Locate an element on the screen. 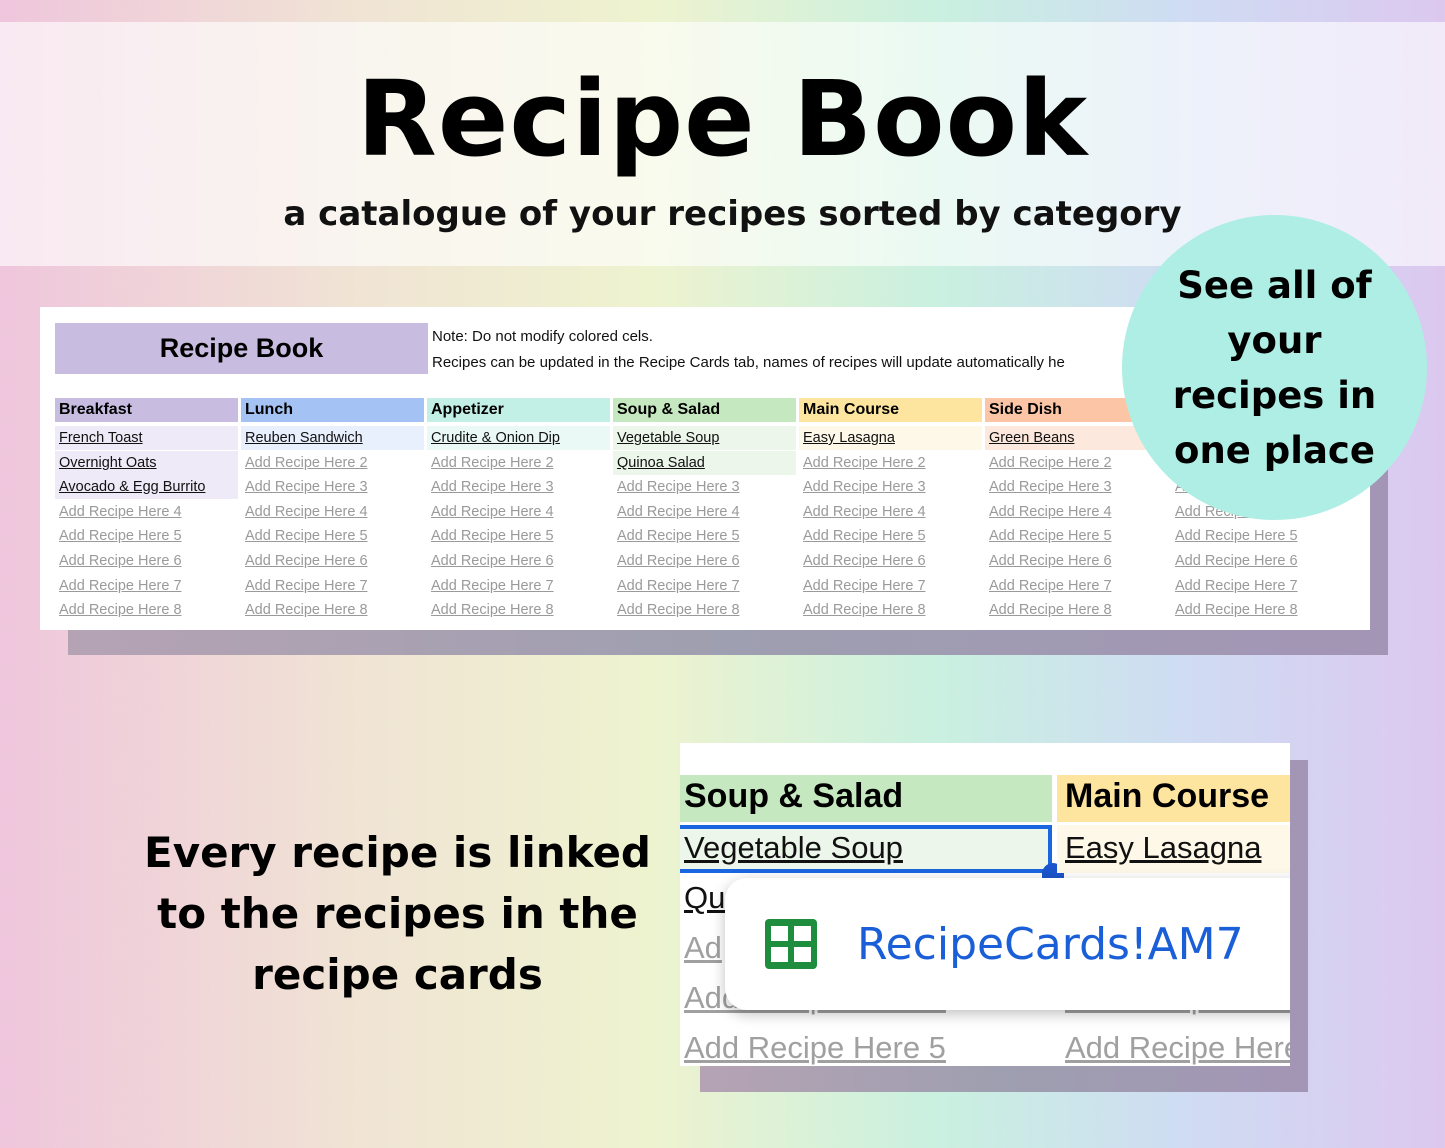 Image resolution: width=1445 pixels, height=1148 pixels. inset-recipe-link: Qu is located at coordinates (704, 898).